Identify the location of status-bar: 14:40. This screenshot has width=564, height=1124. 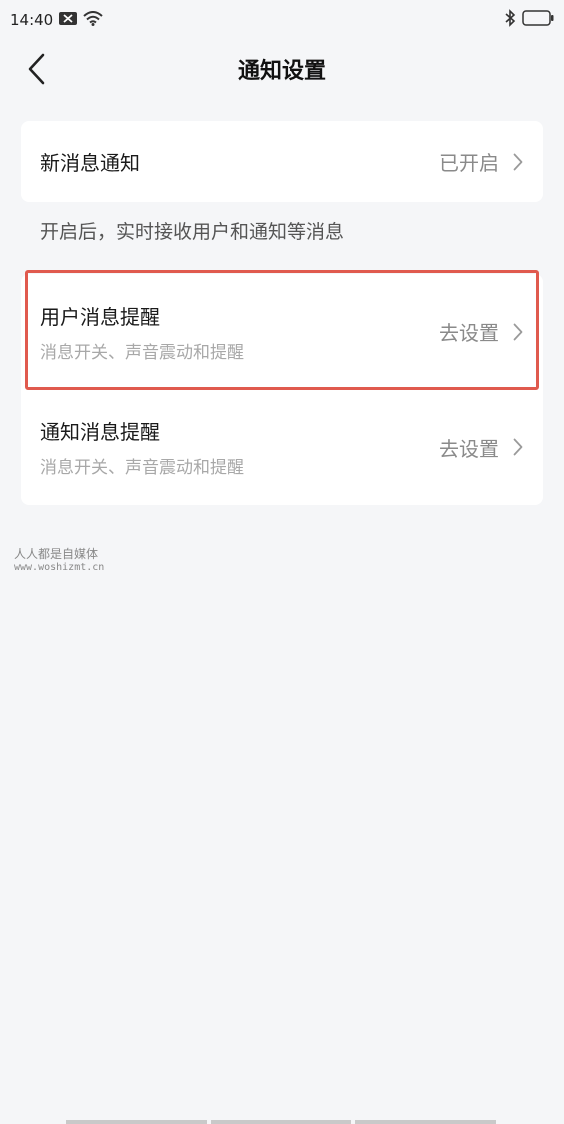
(282, 20).